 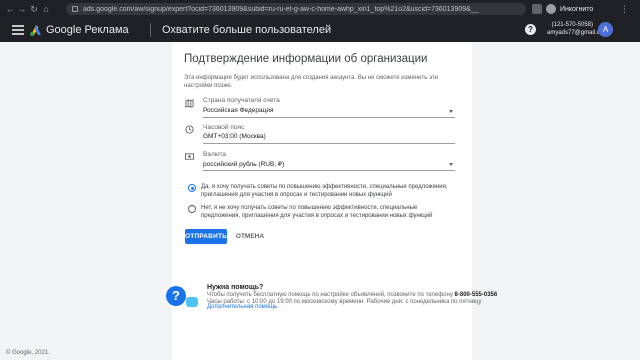 I want to click on submit-button: ОТПРАВИТЬ, so click(x=206, y=236).